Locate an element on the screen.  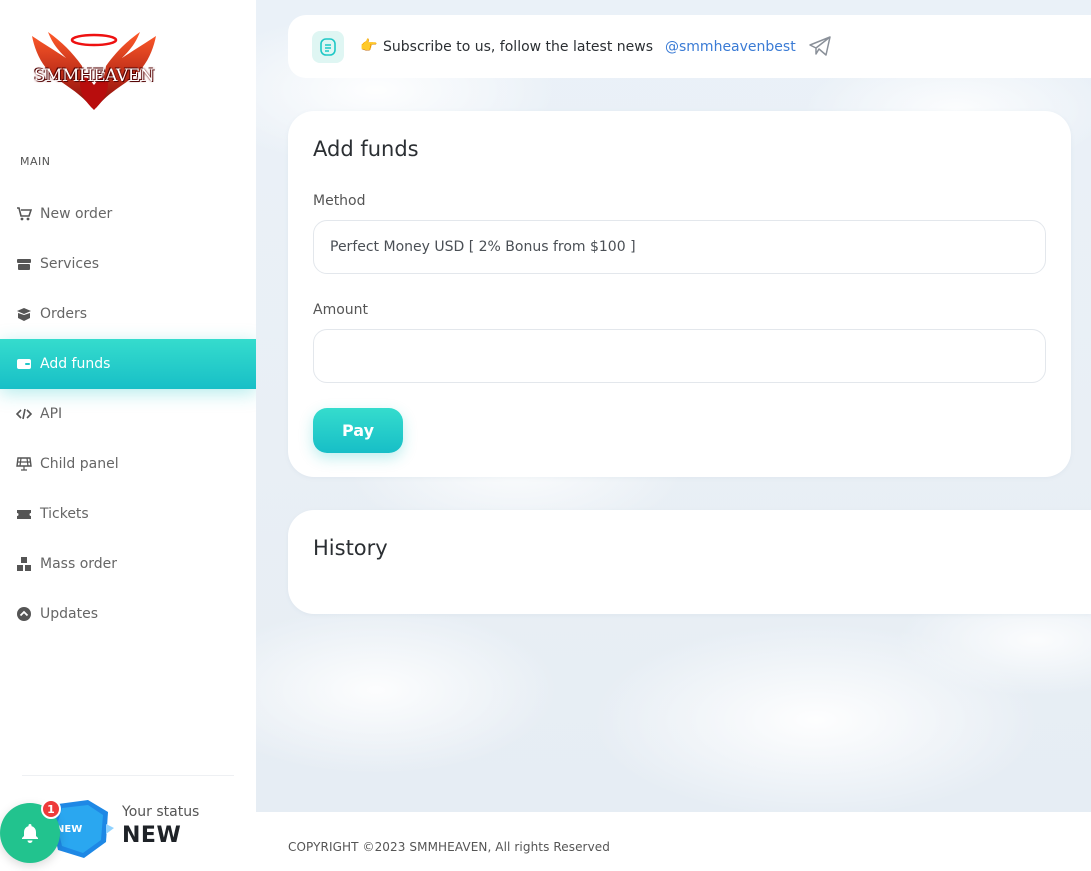
sidebar-divider is located at coordinates (128, 775).